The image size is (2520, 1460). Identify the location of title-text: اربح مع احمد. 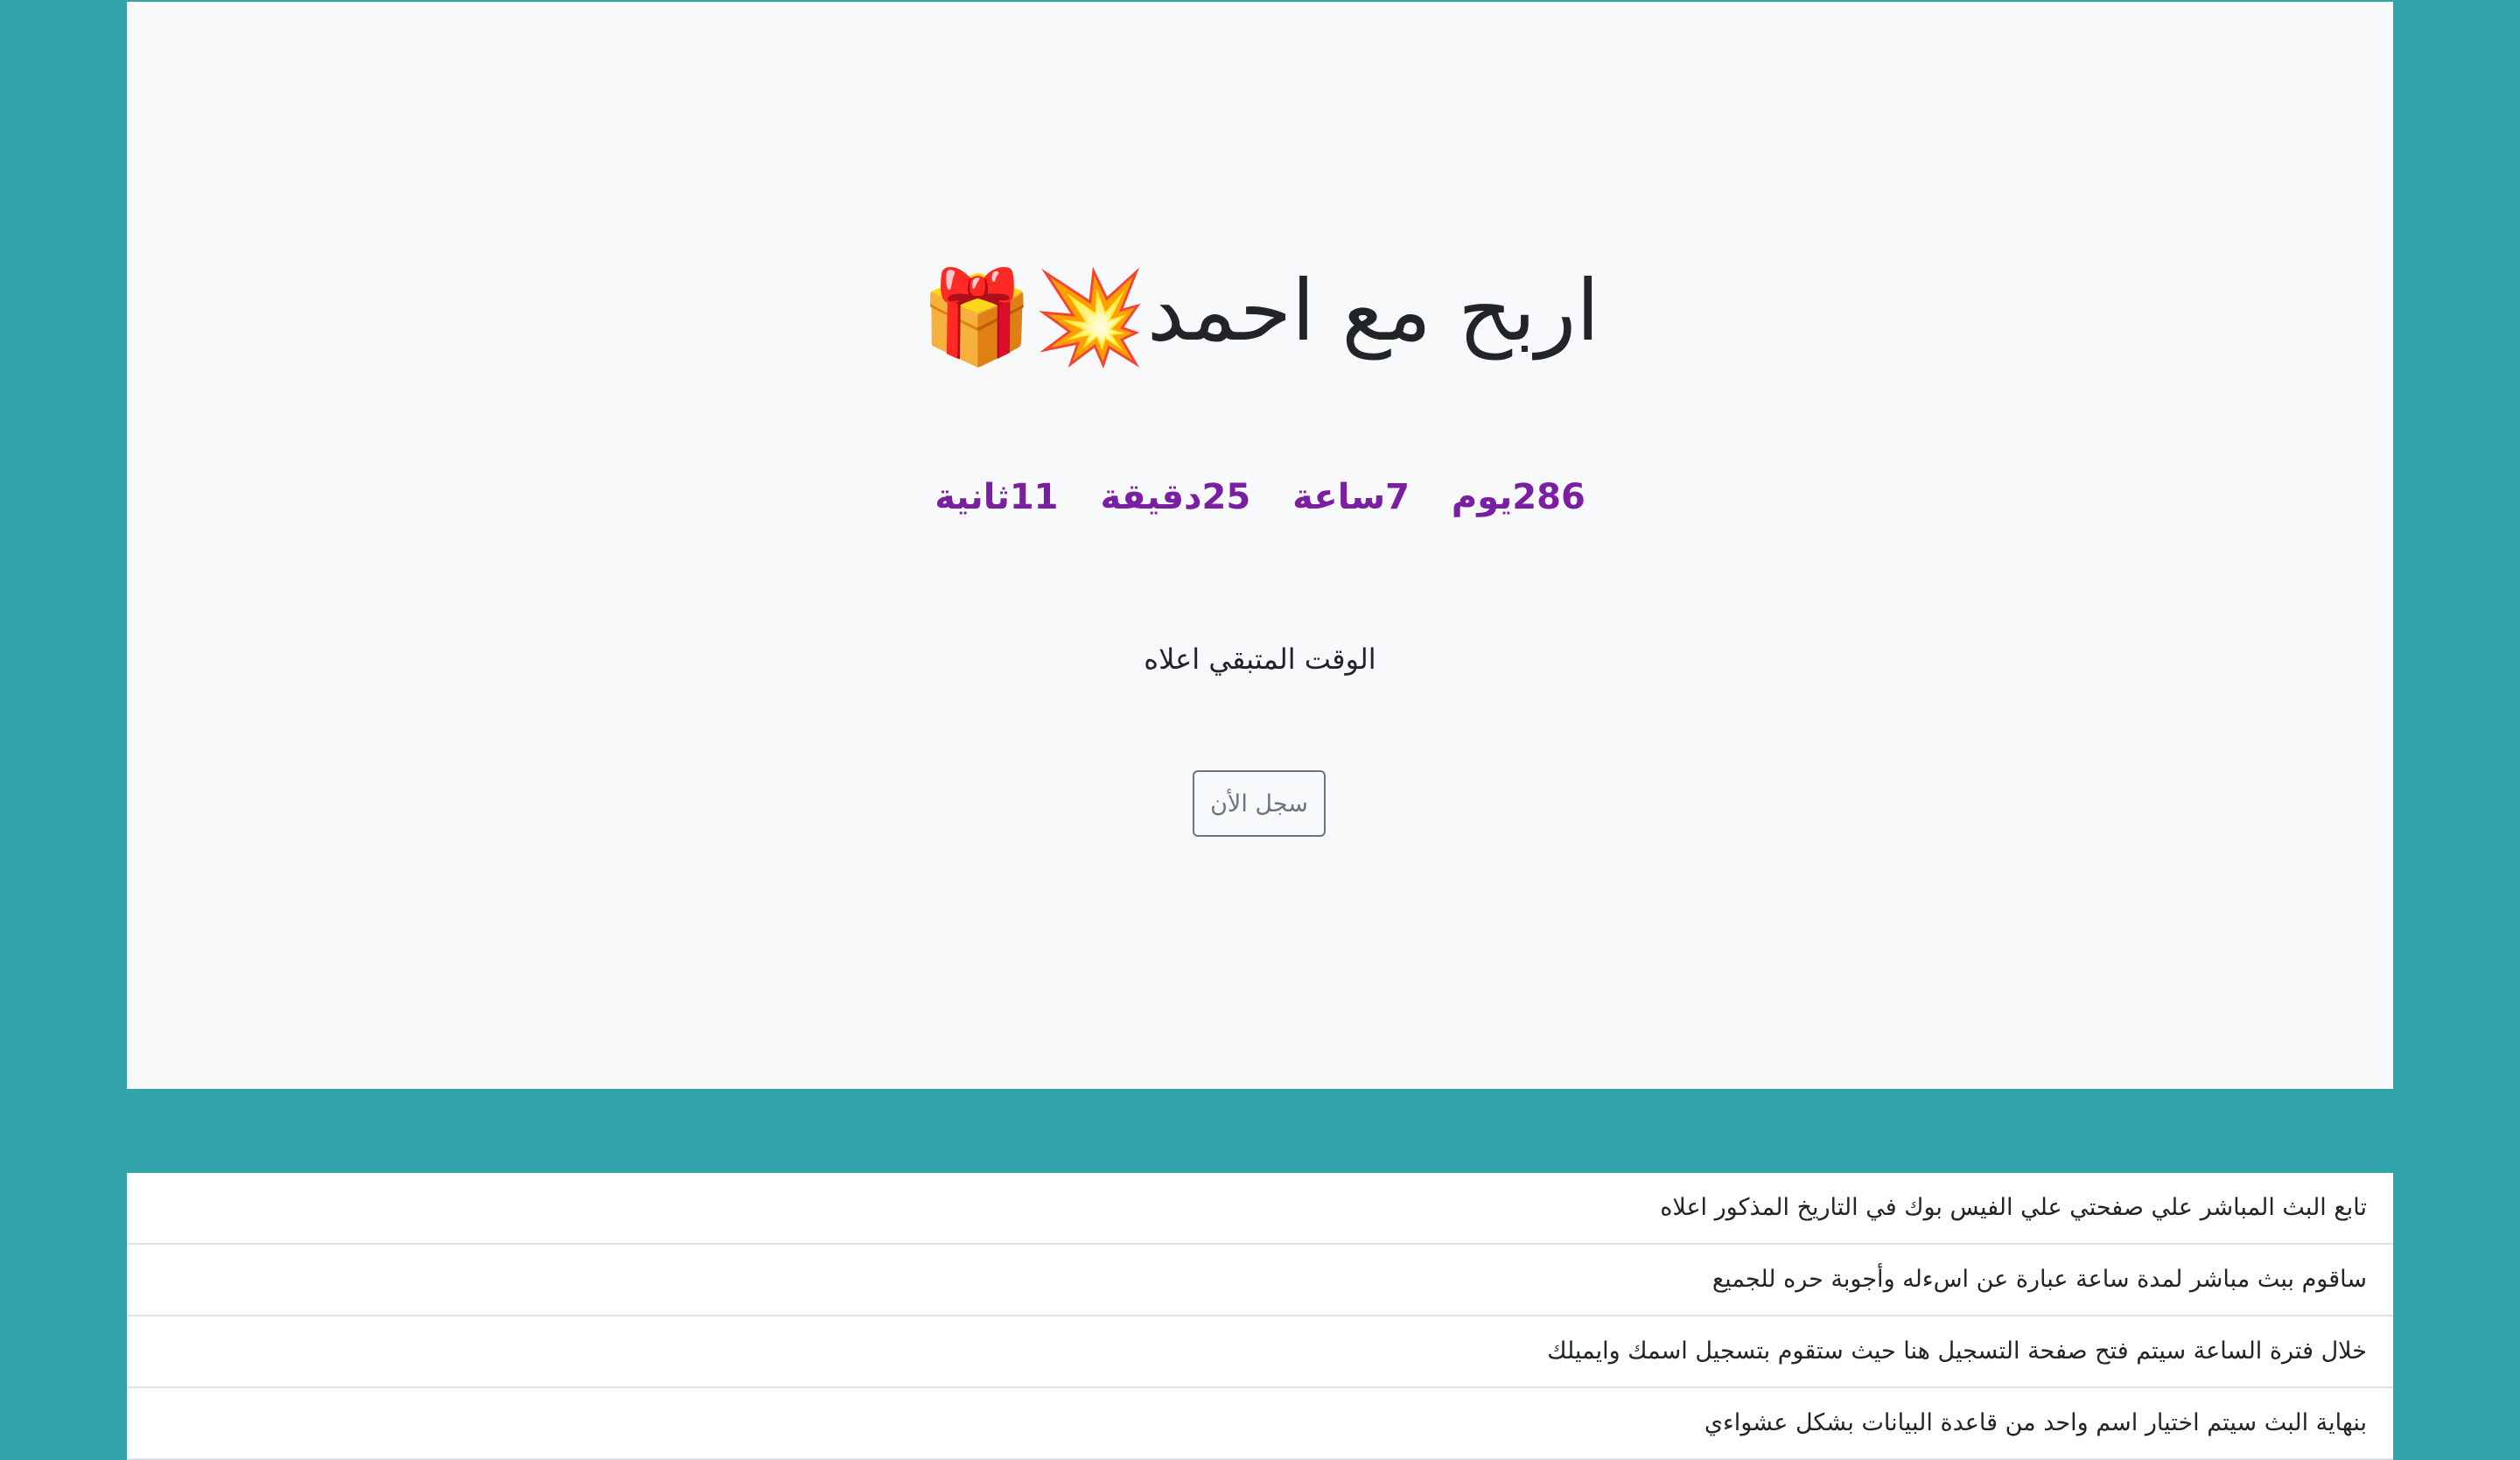
(1373, 311).